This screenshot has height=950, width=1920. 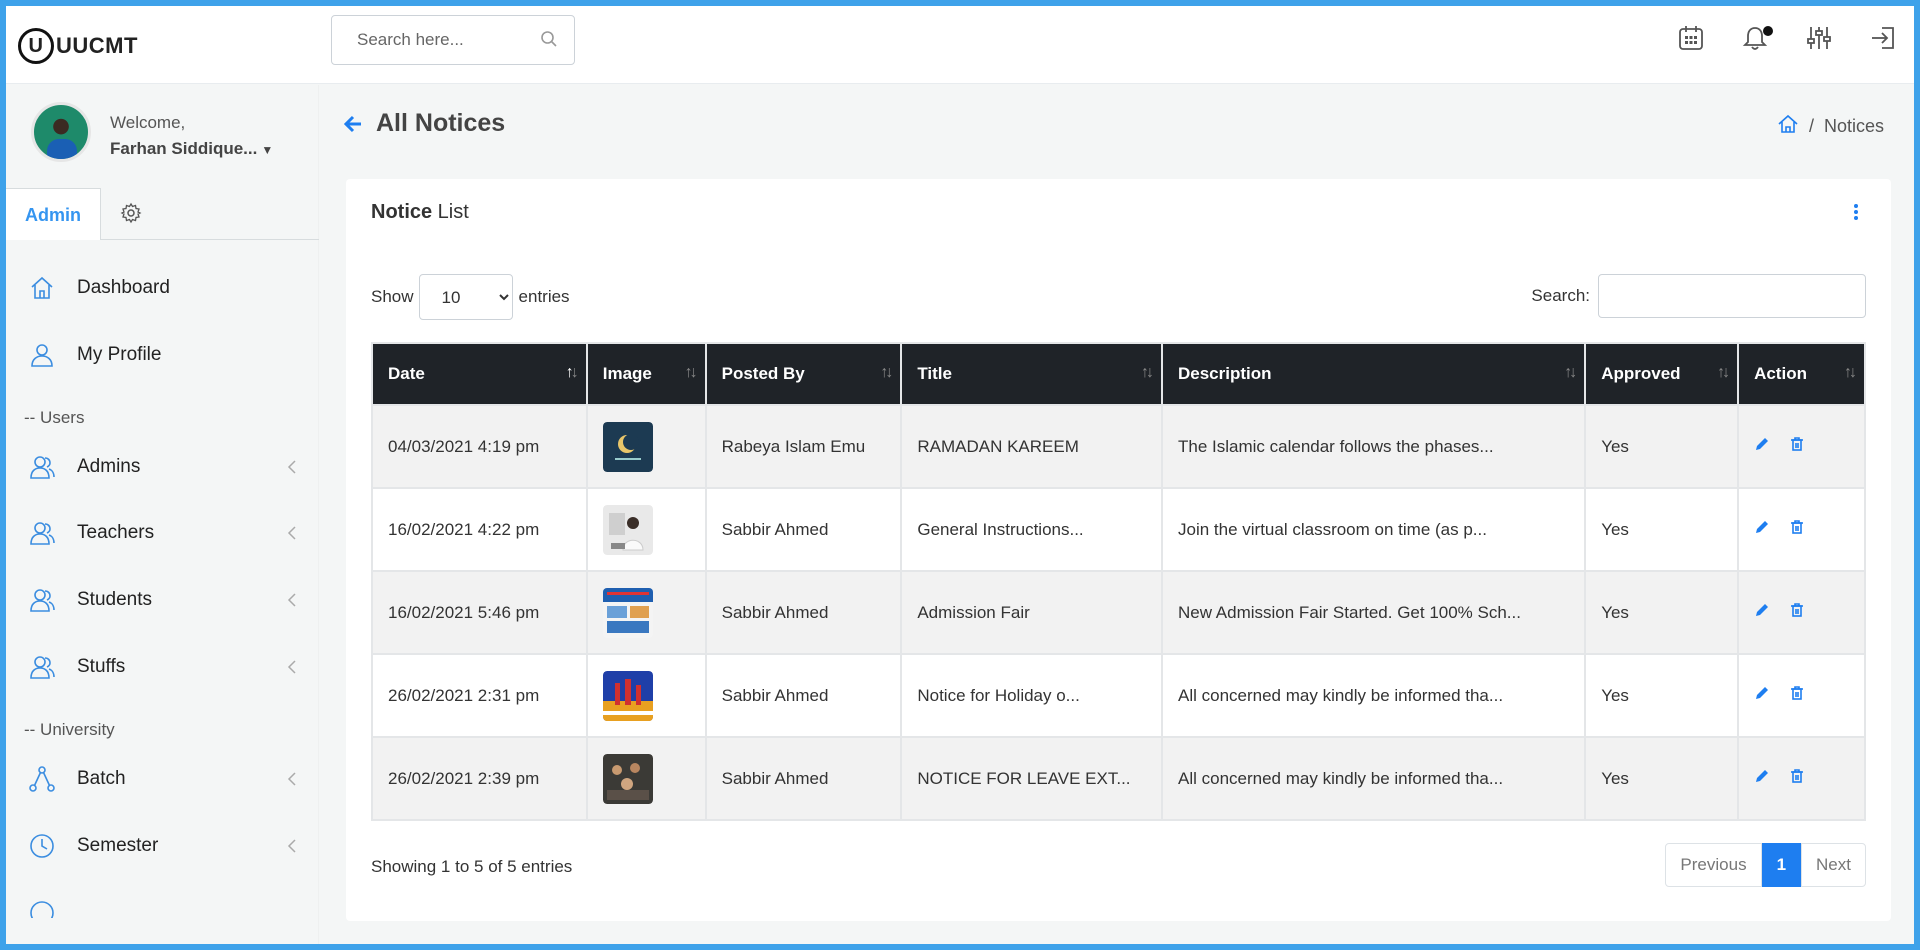 I want to click on sidebar-item-dashboard: Dashboard, so click(x=162, y=288).